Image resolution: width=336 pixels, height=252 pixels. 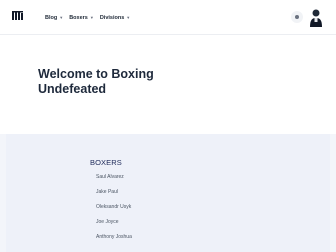 What do you see at coordinates (72, 89) in the screenshot?
I see `page-title-line-2: Undefeated` at bounding box center [72, 89].